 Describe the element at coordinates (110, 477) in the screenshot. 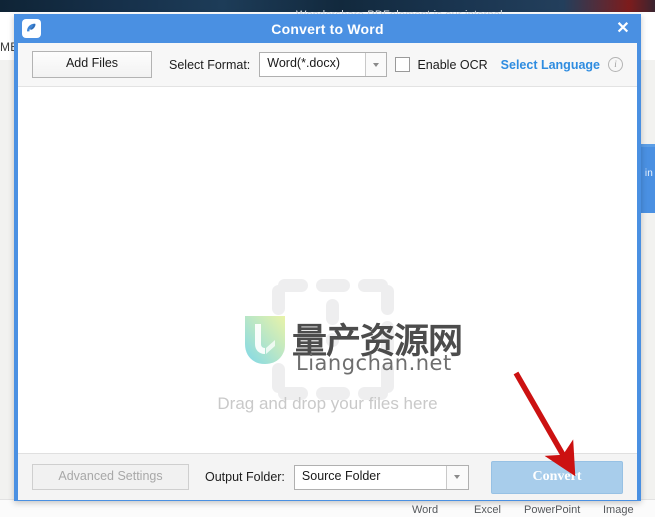

I see `advanced-settings-button: Advanced Settings` at that location.